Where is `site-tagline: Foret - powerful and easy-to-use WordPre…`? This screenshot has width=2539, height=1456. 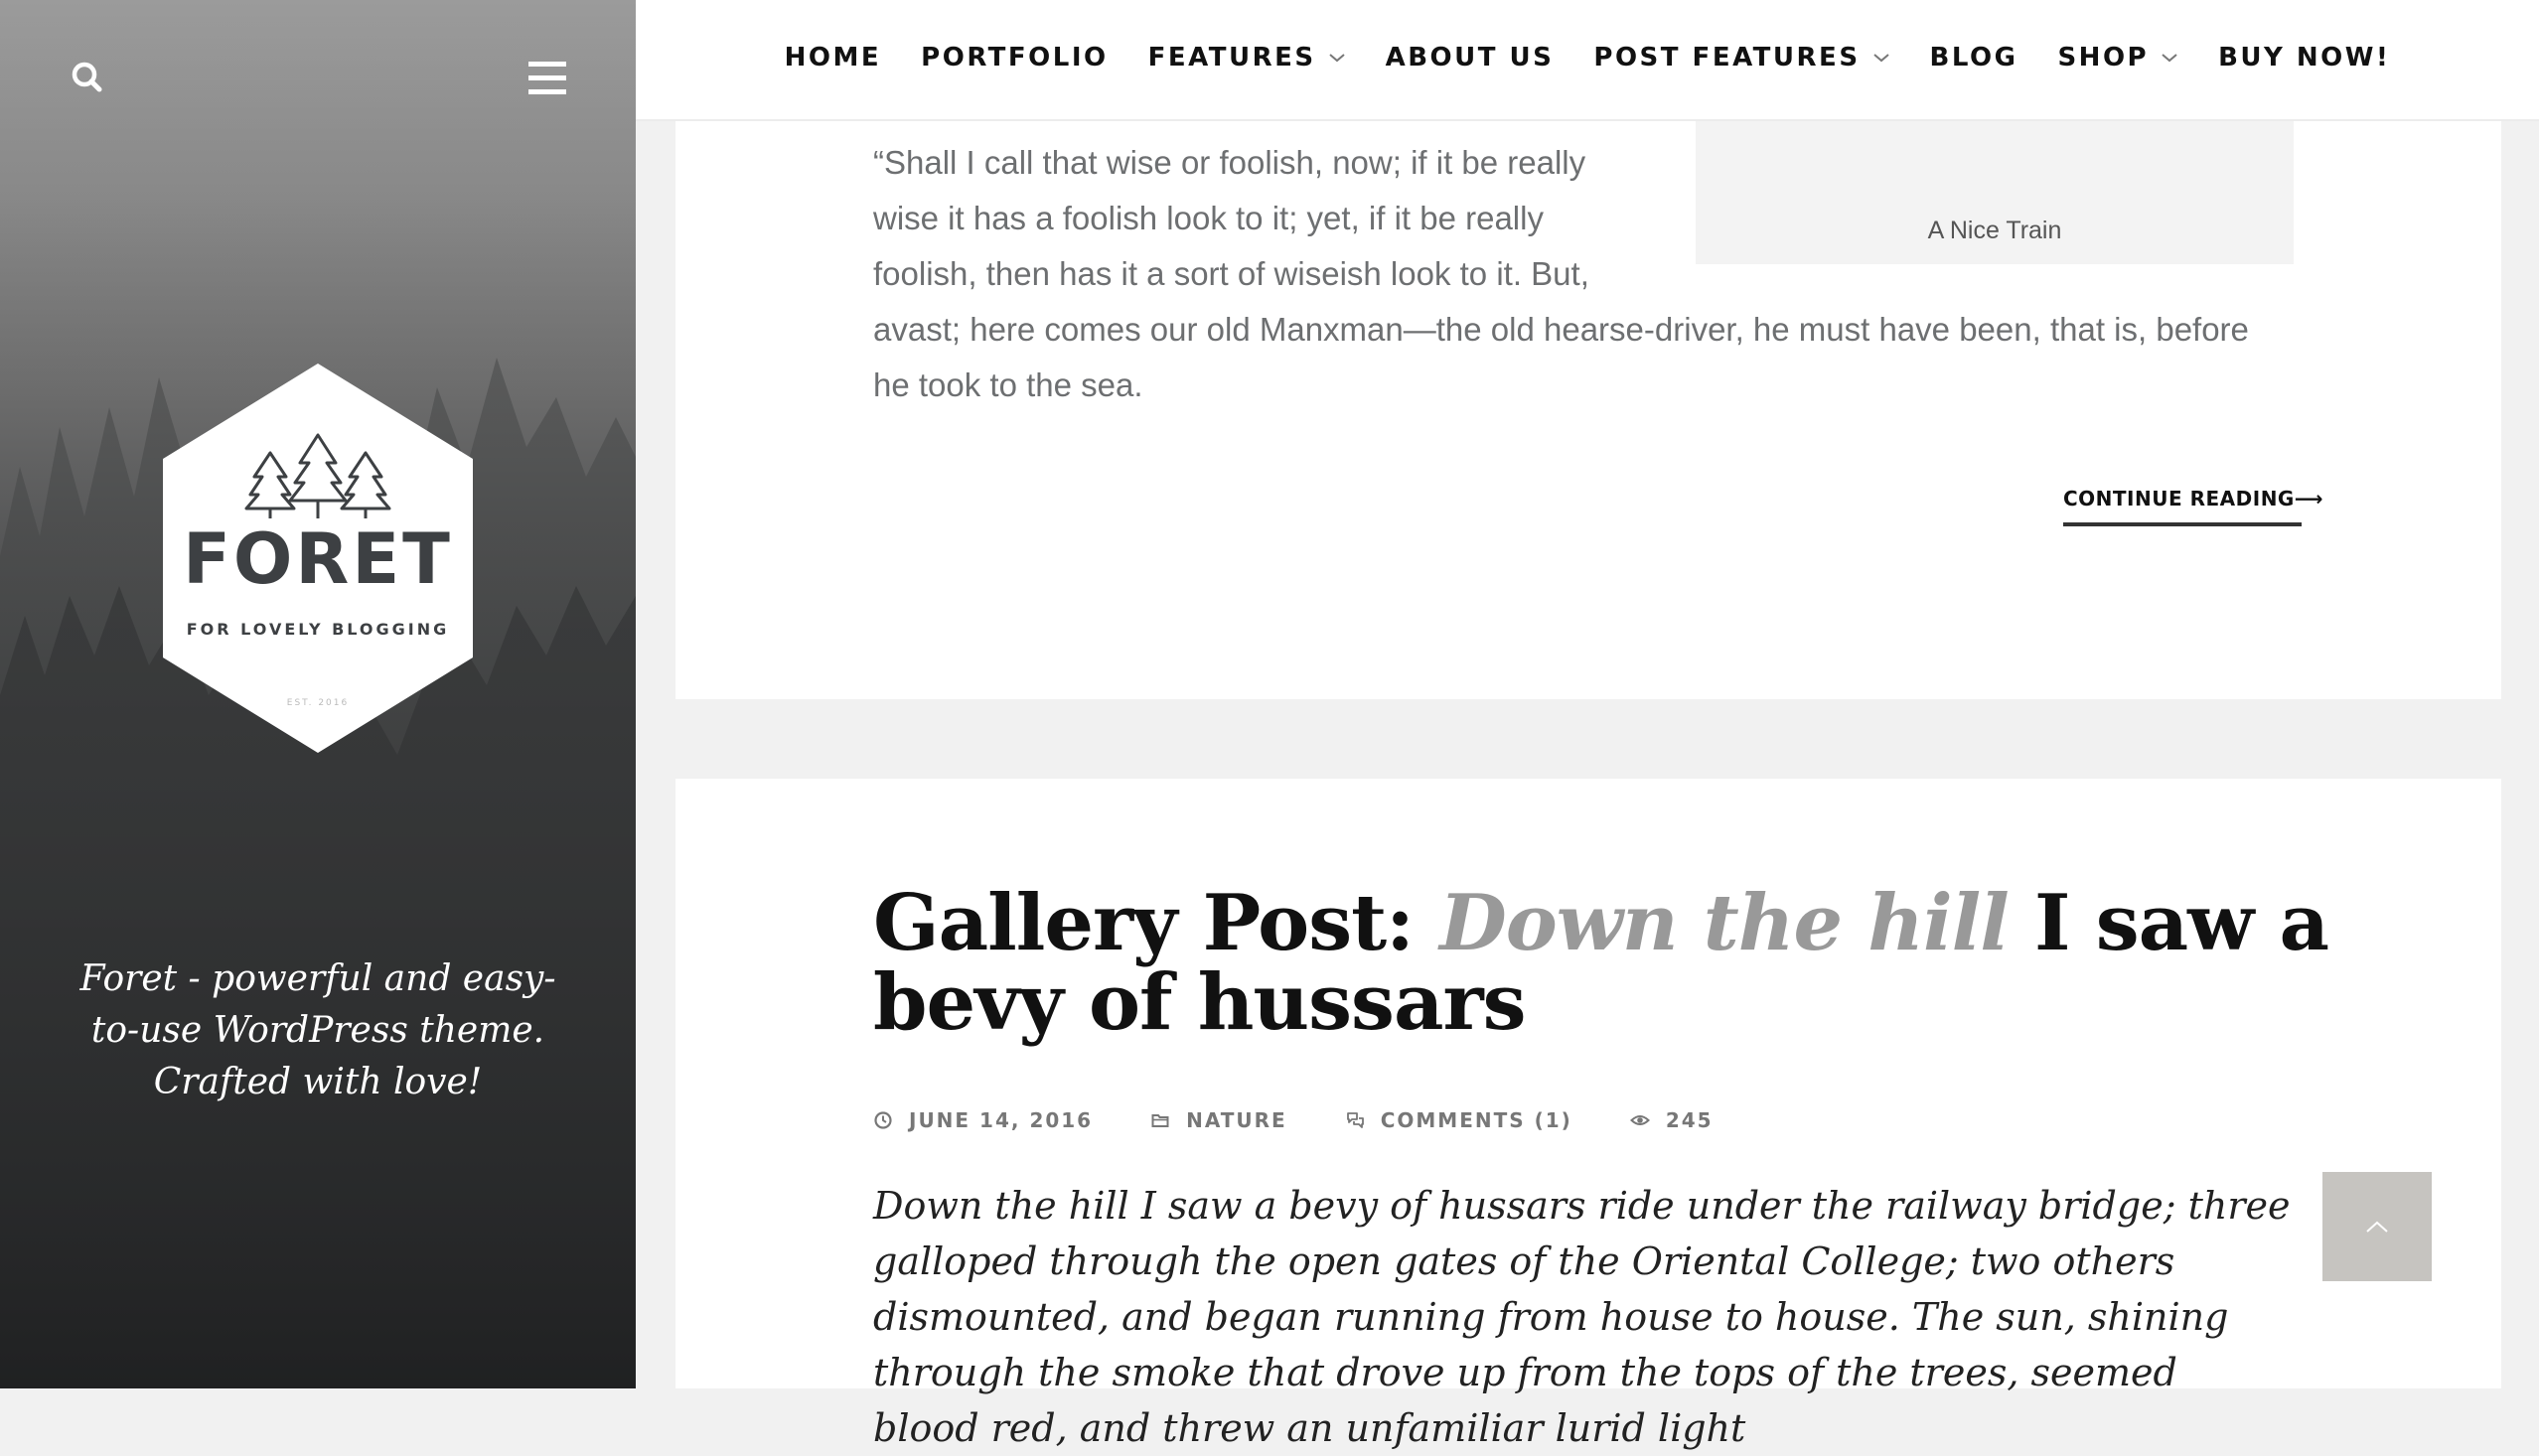 site-tagline: Foret - powerful and easy-to-use WordPre… is located at coordinates (317, 1030).